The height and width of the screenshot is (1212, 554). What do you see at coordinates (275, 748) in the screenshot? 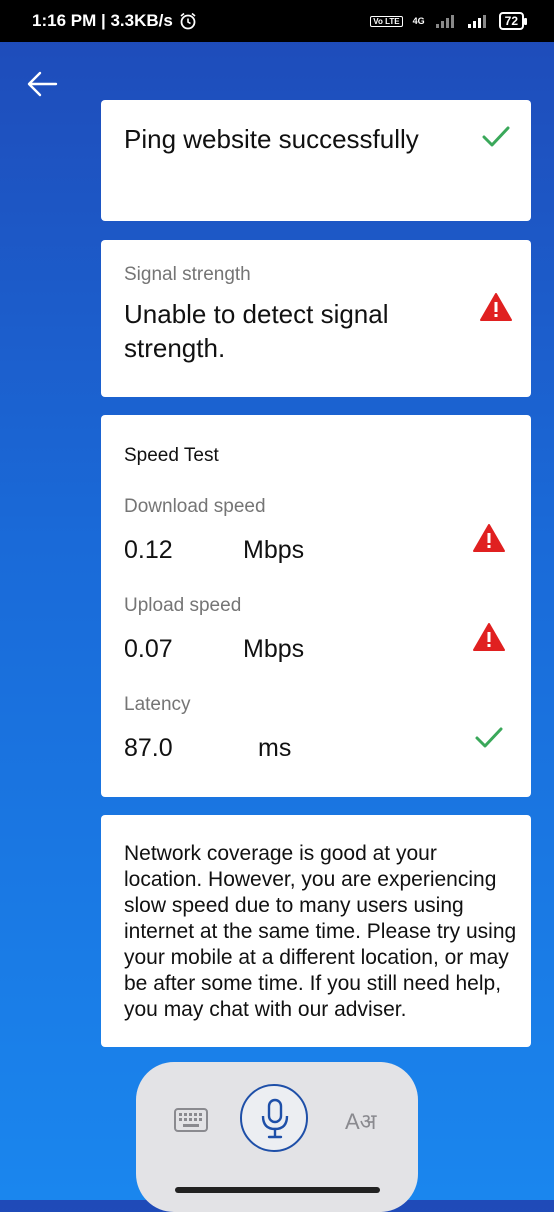
I see `latency-unit: ms` at bounding box center [275, 748].